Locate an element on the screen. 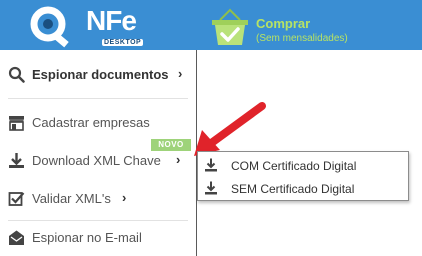  menu-label: Espionar no E-mail is located at coordinates (87, 237).